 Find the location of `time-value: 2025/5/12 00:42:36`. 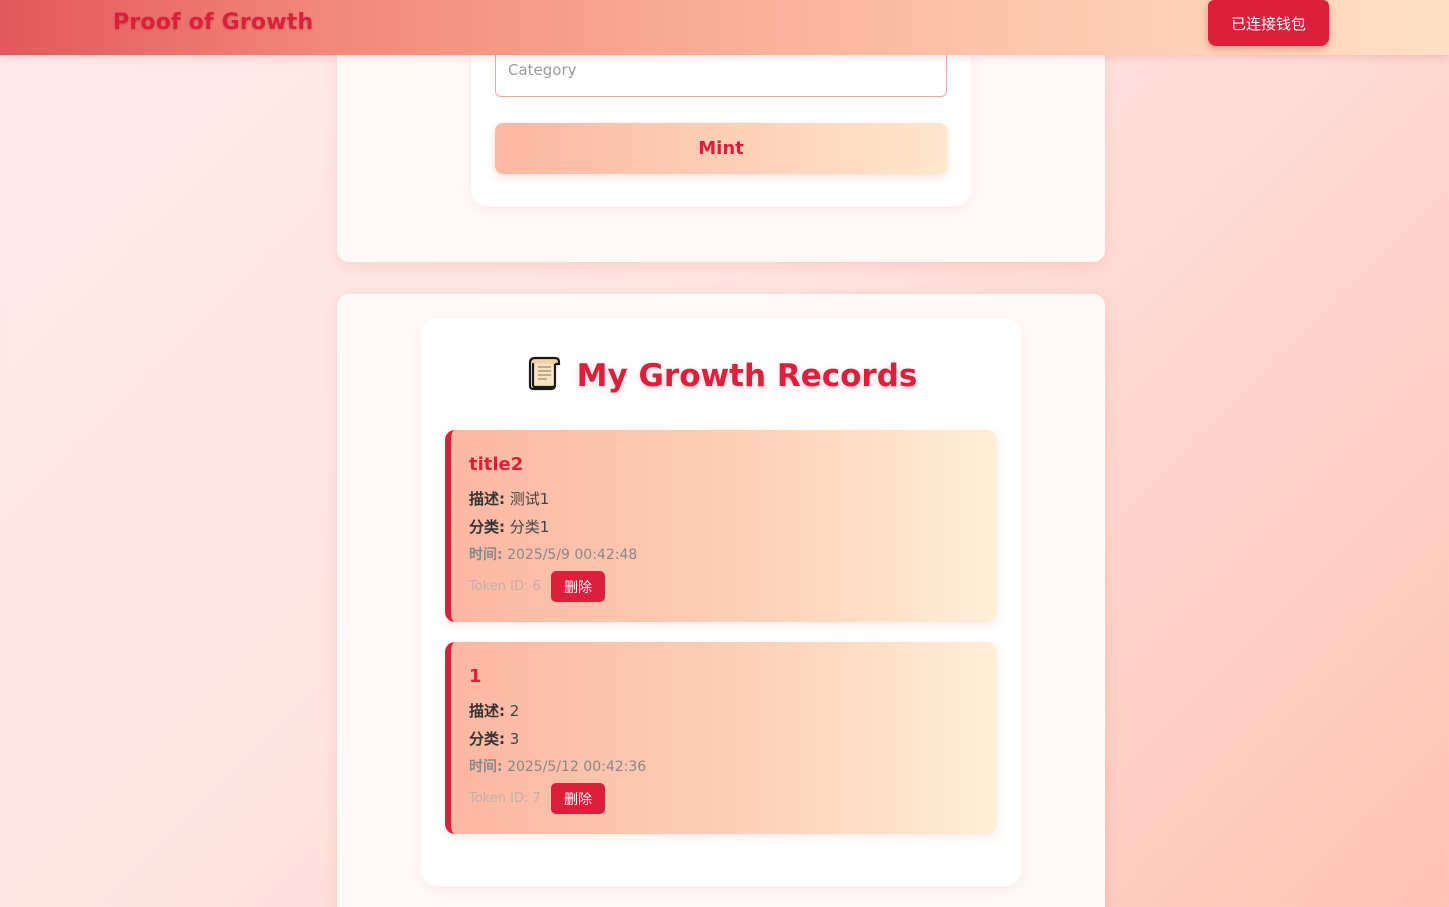

time-value: 2025/5/12 00:42:36 is located at coordinates (577, 767).